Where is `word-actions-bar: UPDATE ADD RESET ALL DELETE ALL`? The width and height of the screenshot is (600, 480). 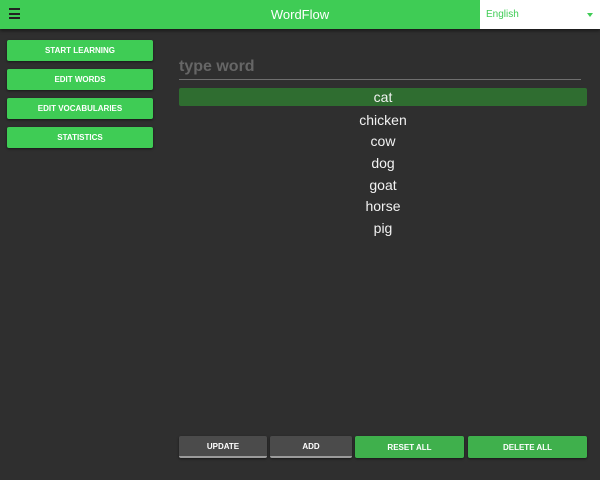
word-actions-bar: UPDATE ADD RESET ALL DELETE ALL is located at coordinates (383, 447).